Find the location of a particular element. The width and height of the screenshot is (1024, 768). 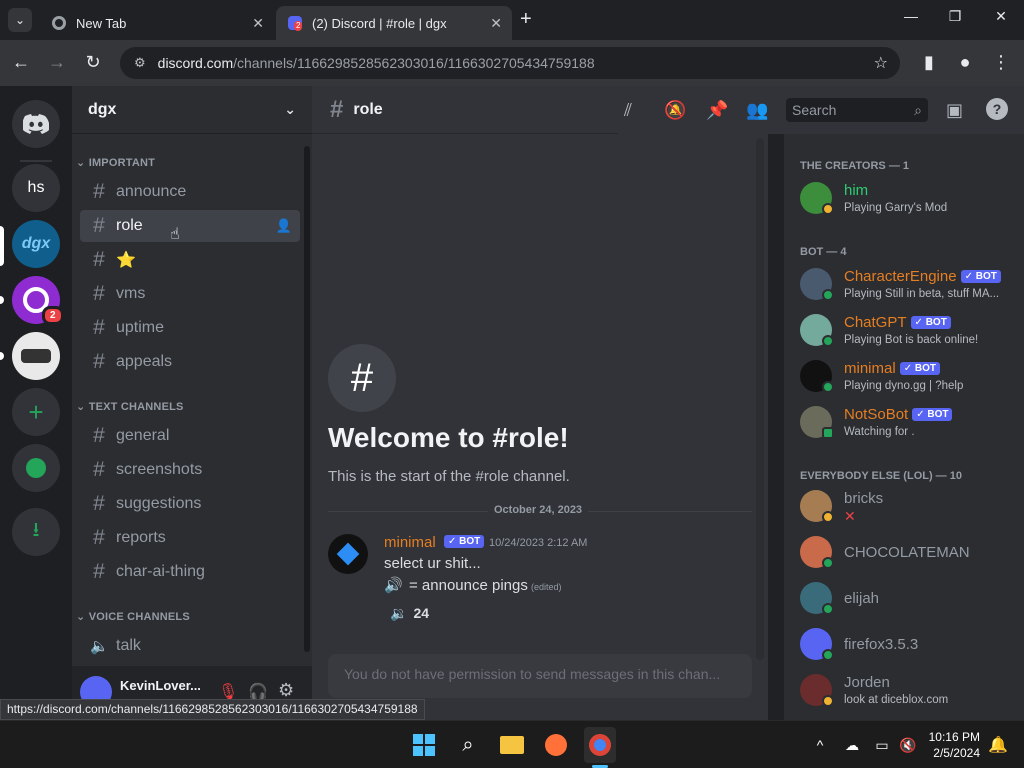

discord-home-icon is located at coordinates (36, 124).